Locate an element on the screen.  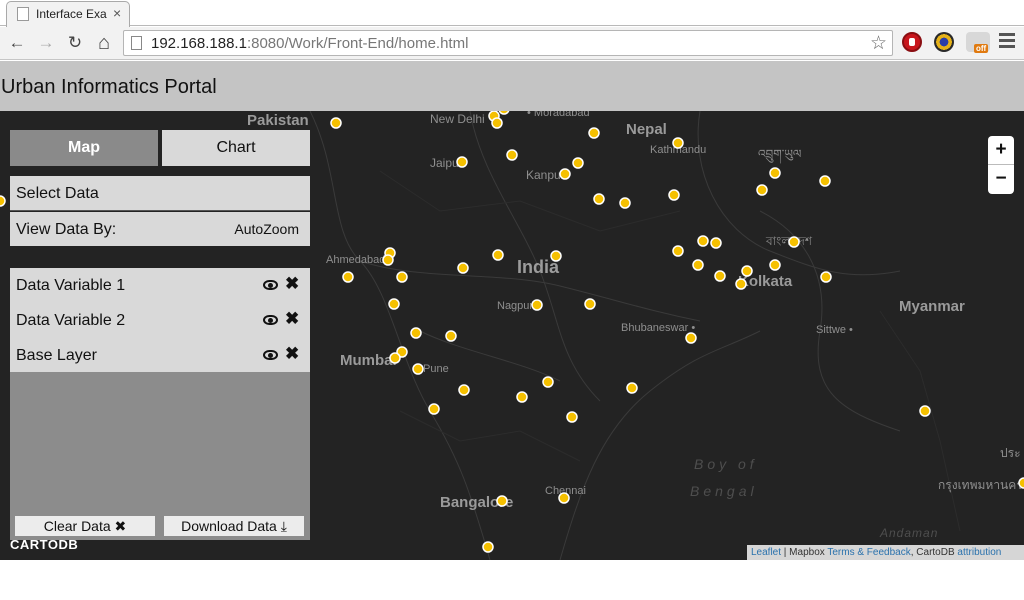
layer-name: Data Variable 2 is located at coordinates (71, 320).